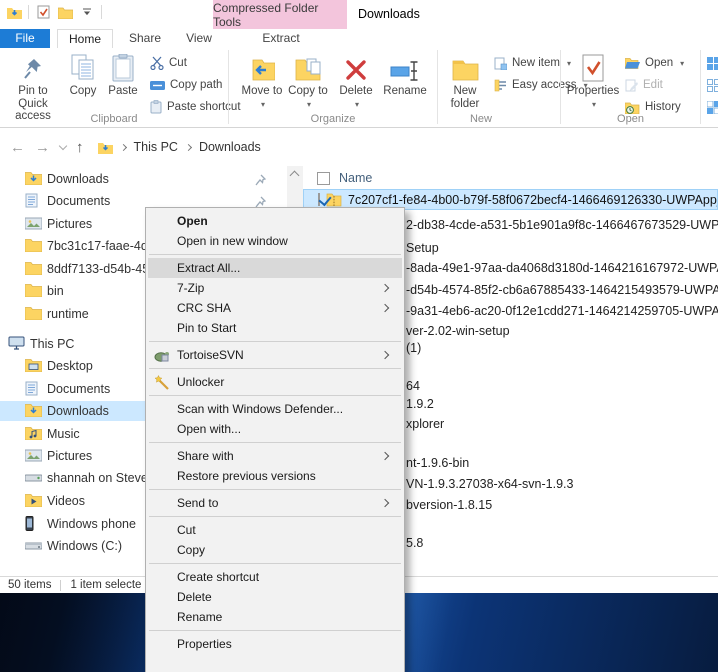 This screenshot has height=672, width=718. What do you see at coordinates (414, 543) in the screenshot?
I see `file-row-fragment: 5.8` at bounding box center [414, 543].